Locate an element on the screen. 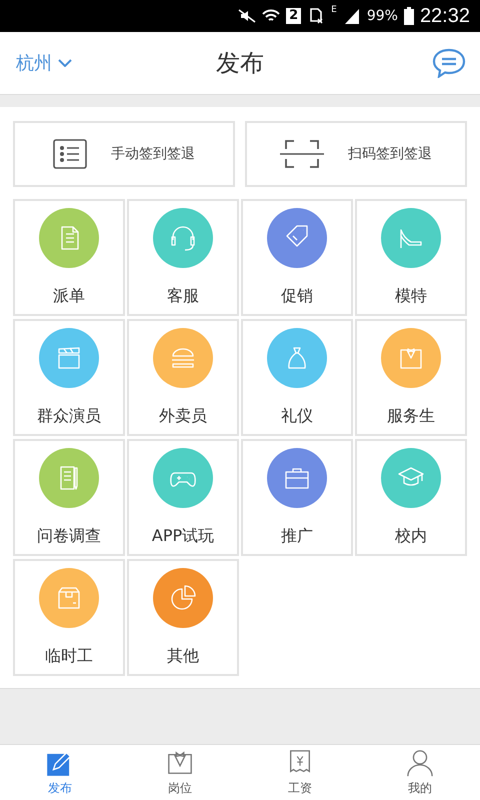 This screenshot has height=800, width=480. tab-item: 工资 is located at coordinates (300, 772).